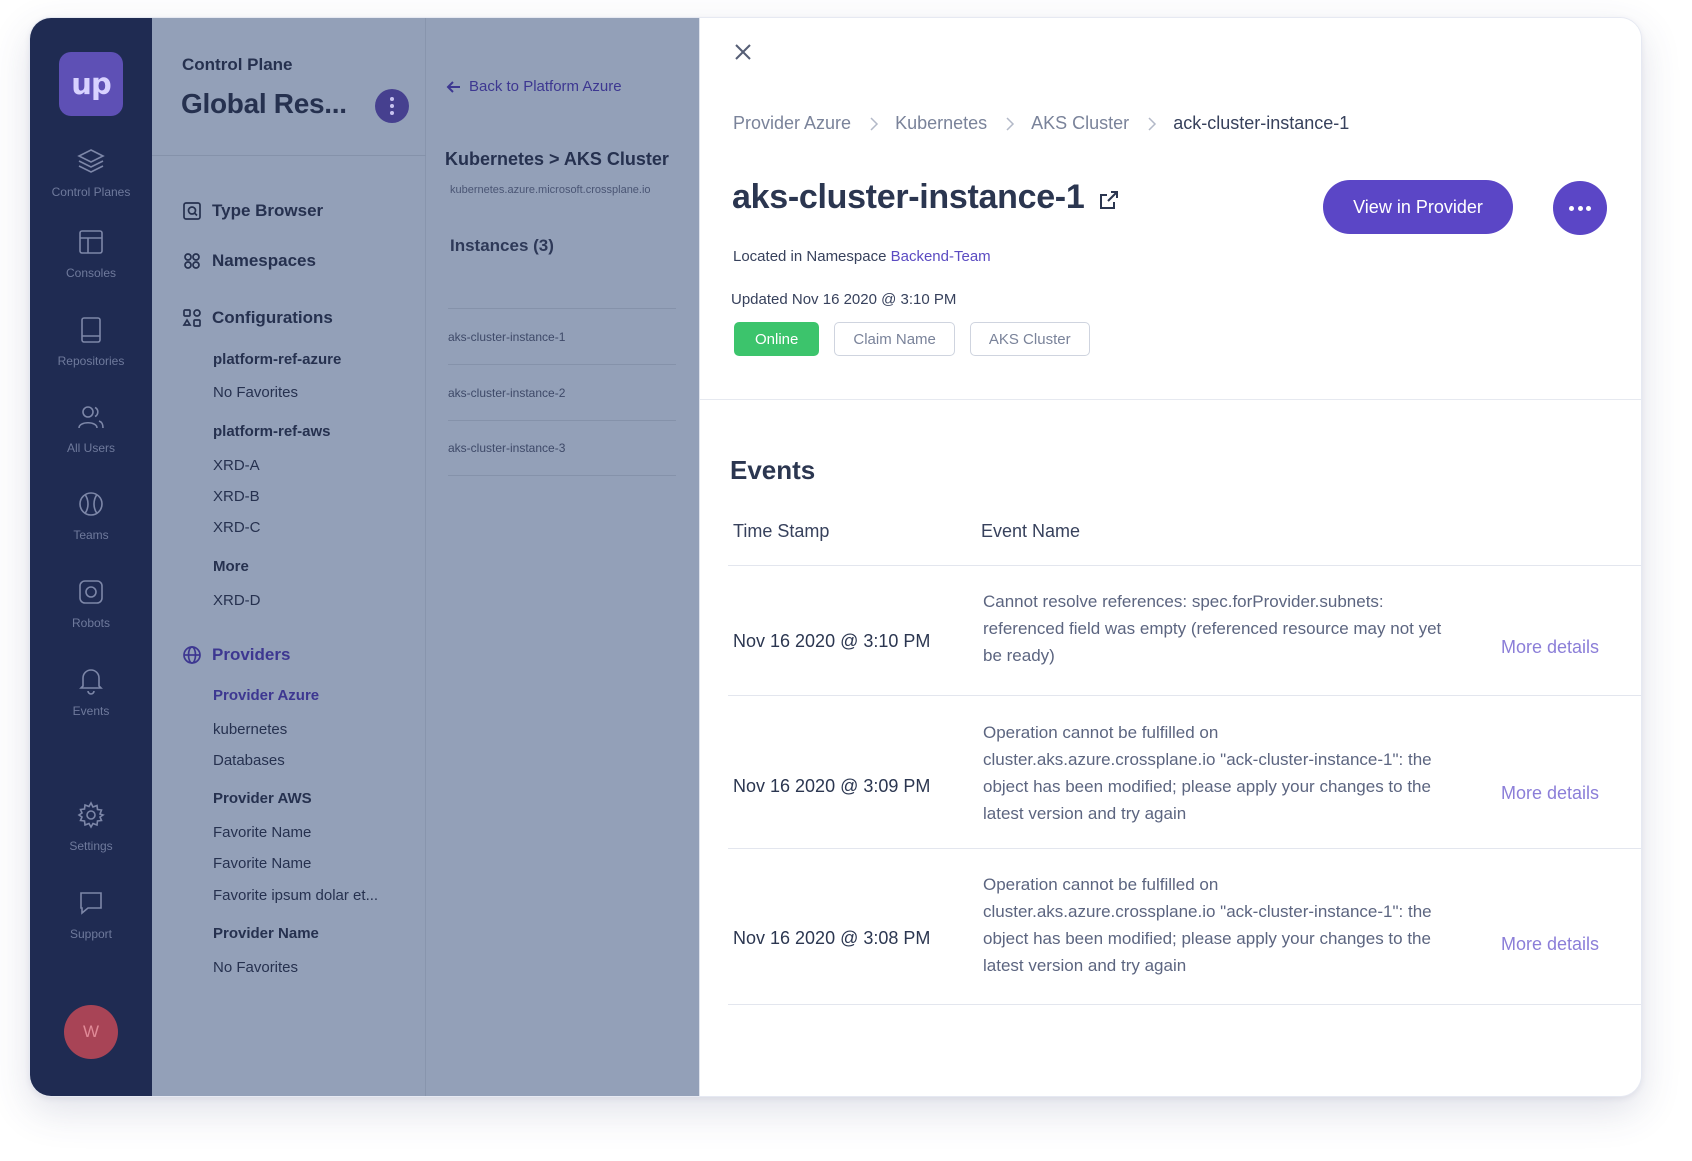  What do you see at coordinates (91, 84) in the screenshot?
I see `upbound-logo: up` at bounding box center [91, 84].